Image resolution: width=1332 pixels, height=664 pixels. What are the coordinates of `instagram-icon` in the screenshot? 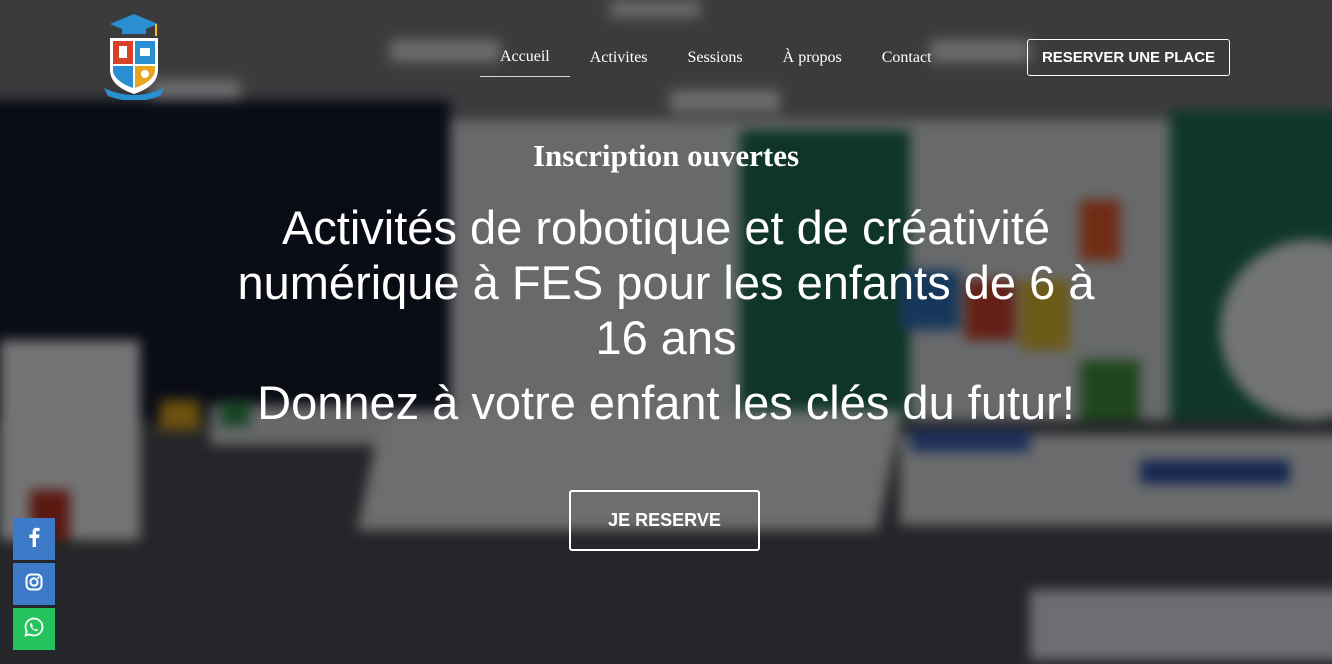 It's located at (34, 584).